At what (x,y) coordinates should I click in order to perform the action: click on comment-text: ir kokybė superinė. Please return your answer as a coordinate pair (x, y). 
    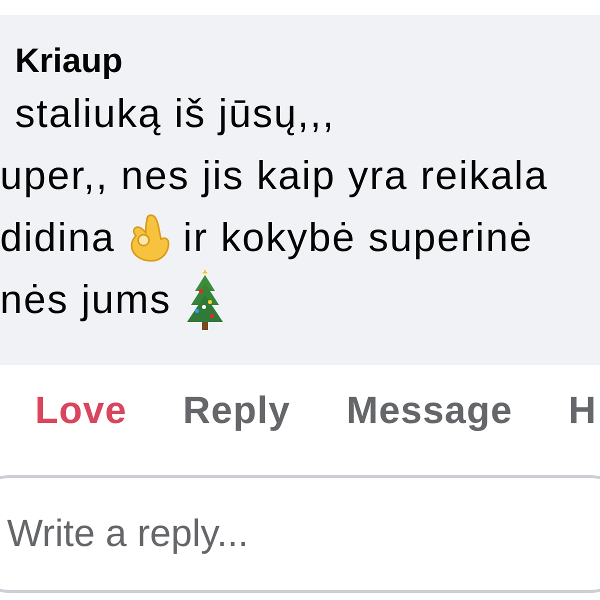
    Looking at the image, I should click on (358, 238).